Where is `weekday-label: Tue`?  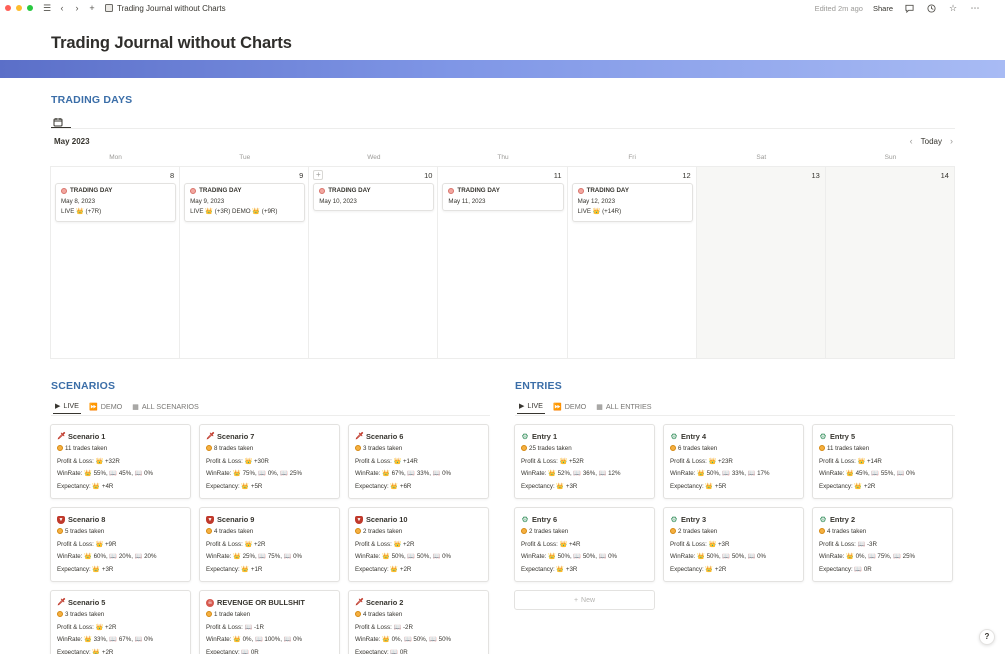 weekday-label: Tue is located at coordinates (245, 157).